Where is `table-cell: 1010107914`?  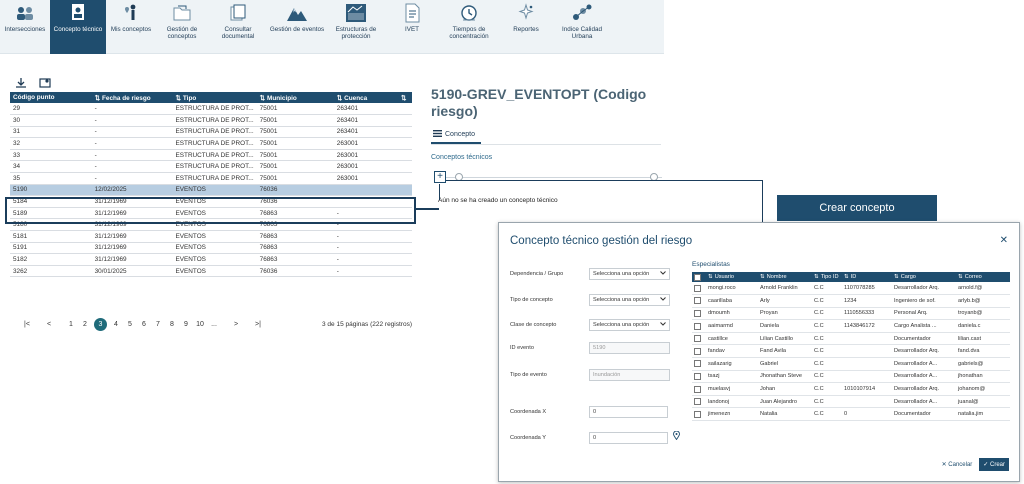
table-cell: 1010107914 is located at coordinates (867, 389).